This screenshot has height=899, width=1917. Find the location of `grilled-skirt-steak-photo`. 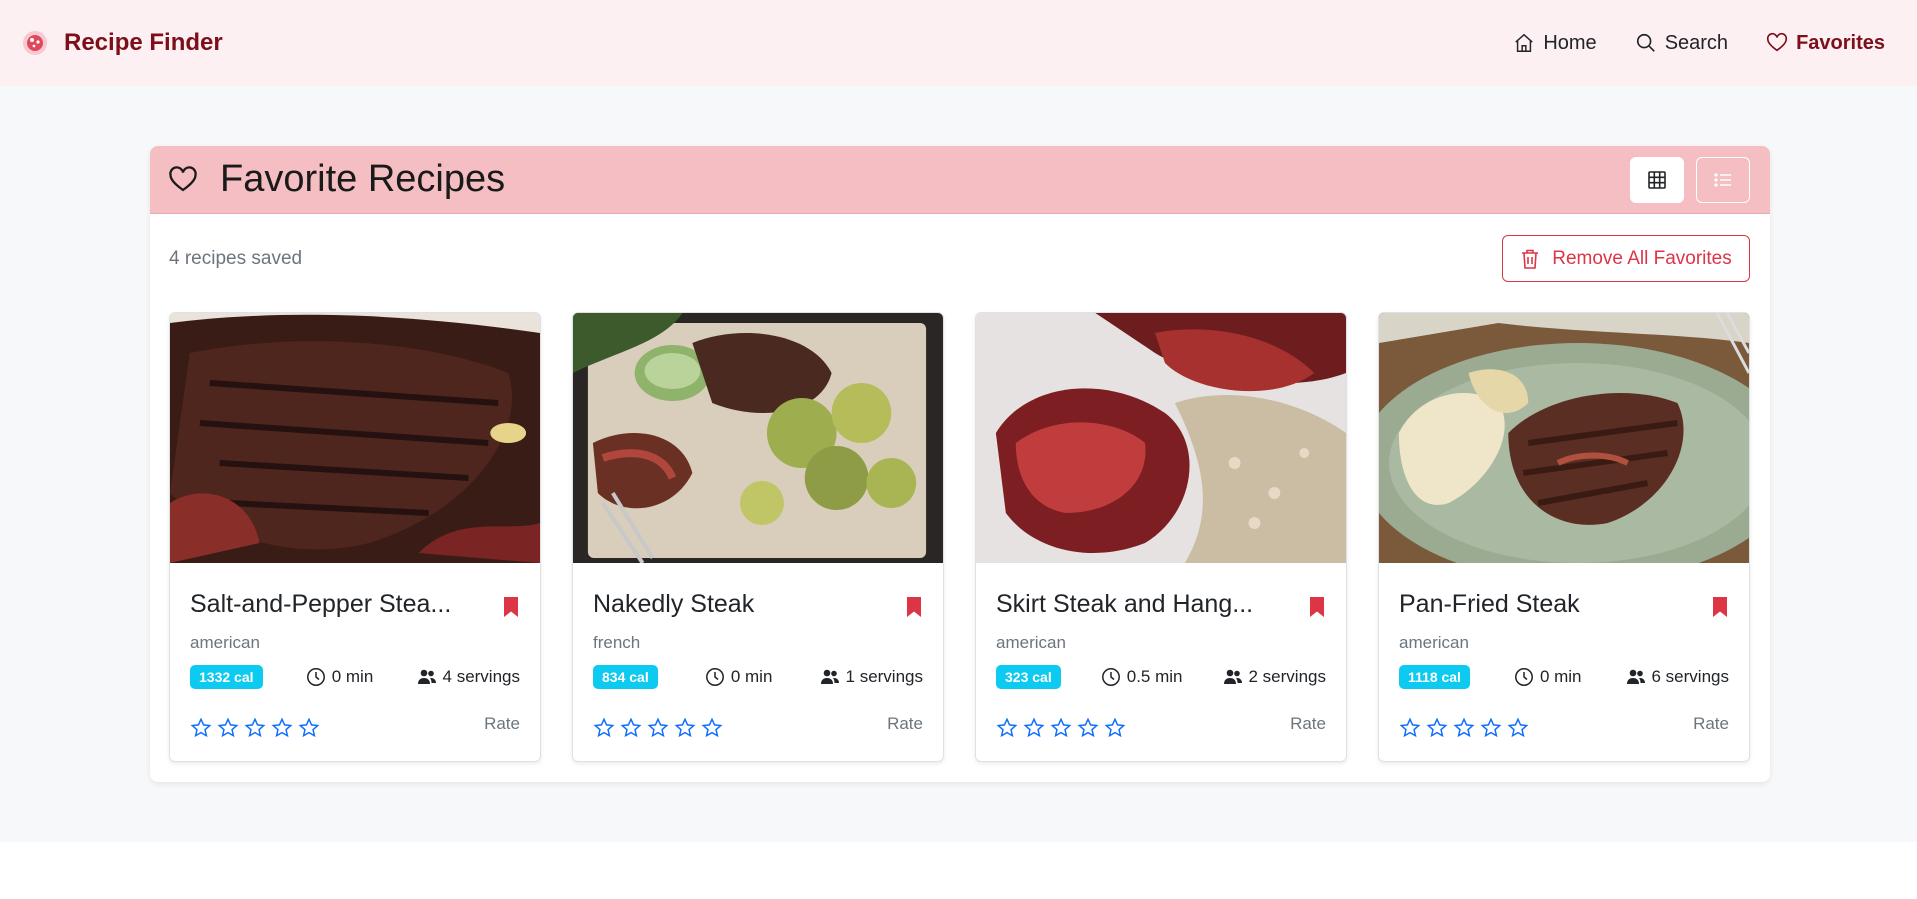

grilled-skirt-steak-photo is located at coordinates (355, 438).